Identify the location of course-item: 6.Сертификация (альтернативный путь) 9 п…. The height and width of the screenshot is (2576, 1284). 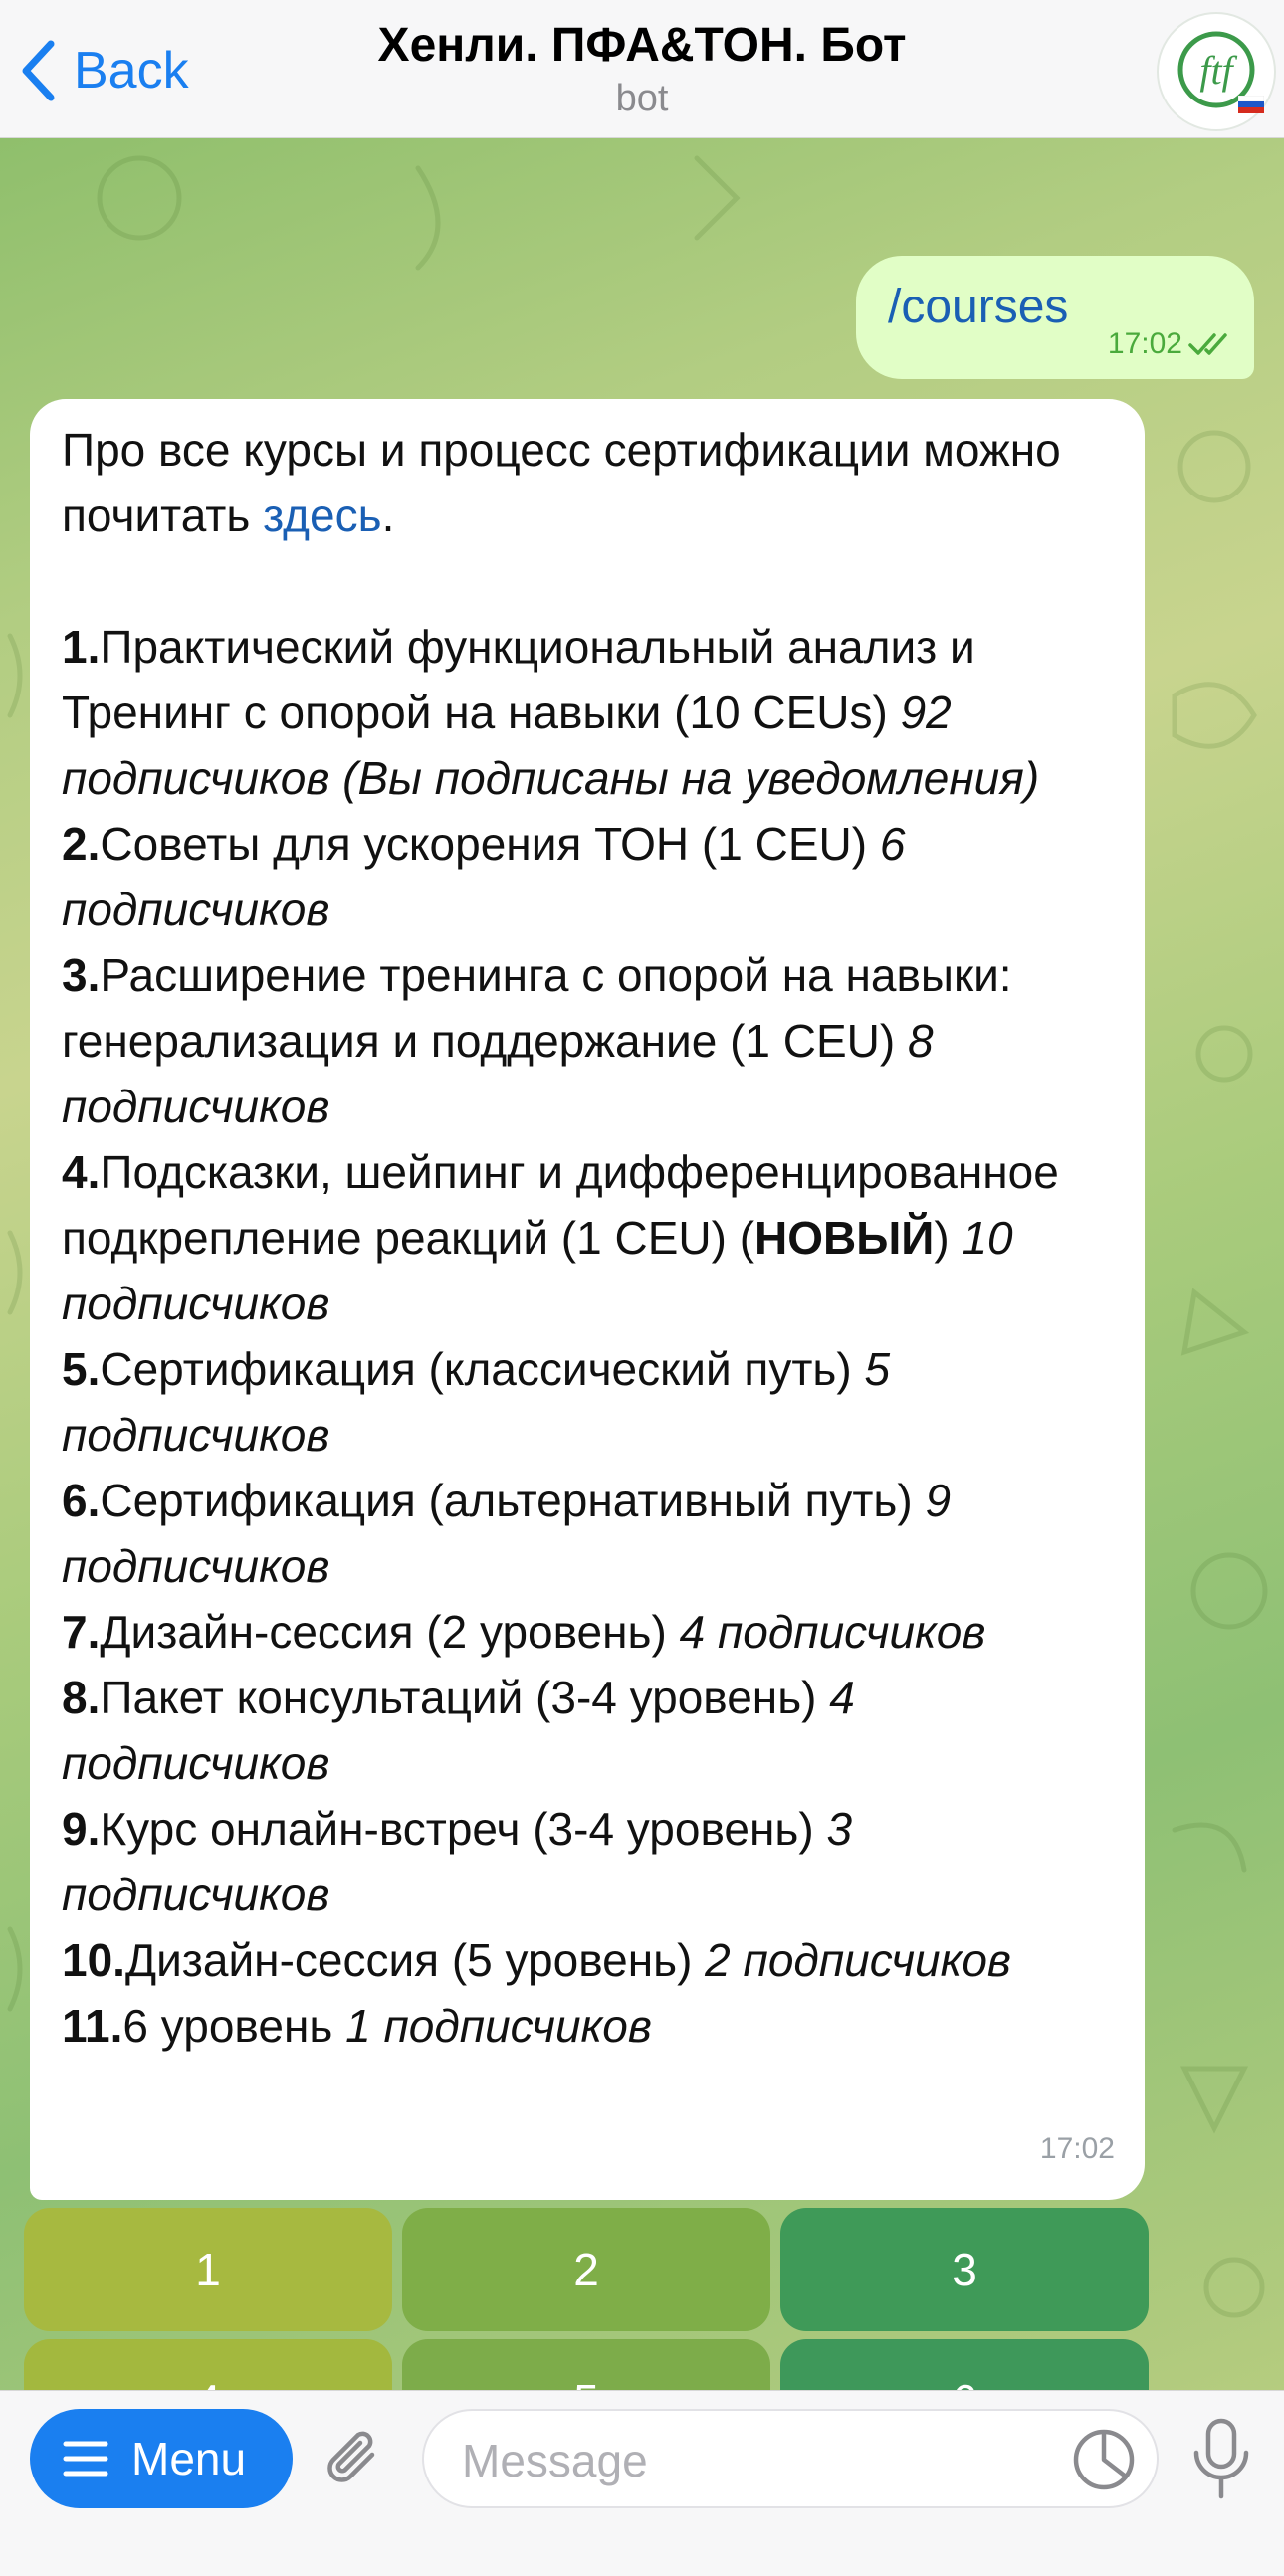
(588, 1534).